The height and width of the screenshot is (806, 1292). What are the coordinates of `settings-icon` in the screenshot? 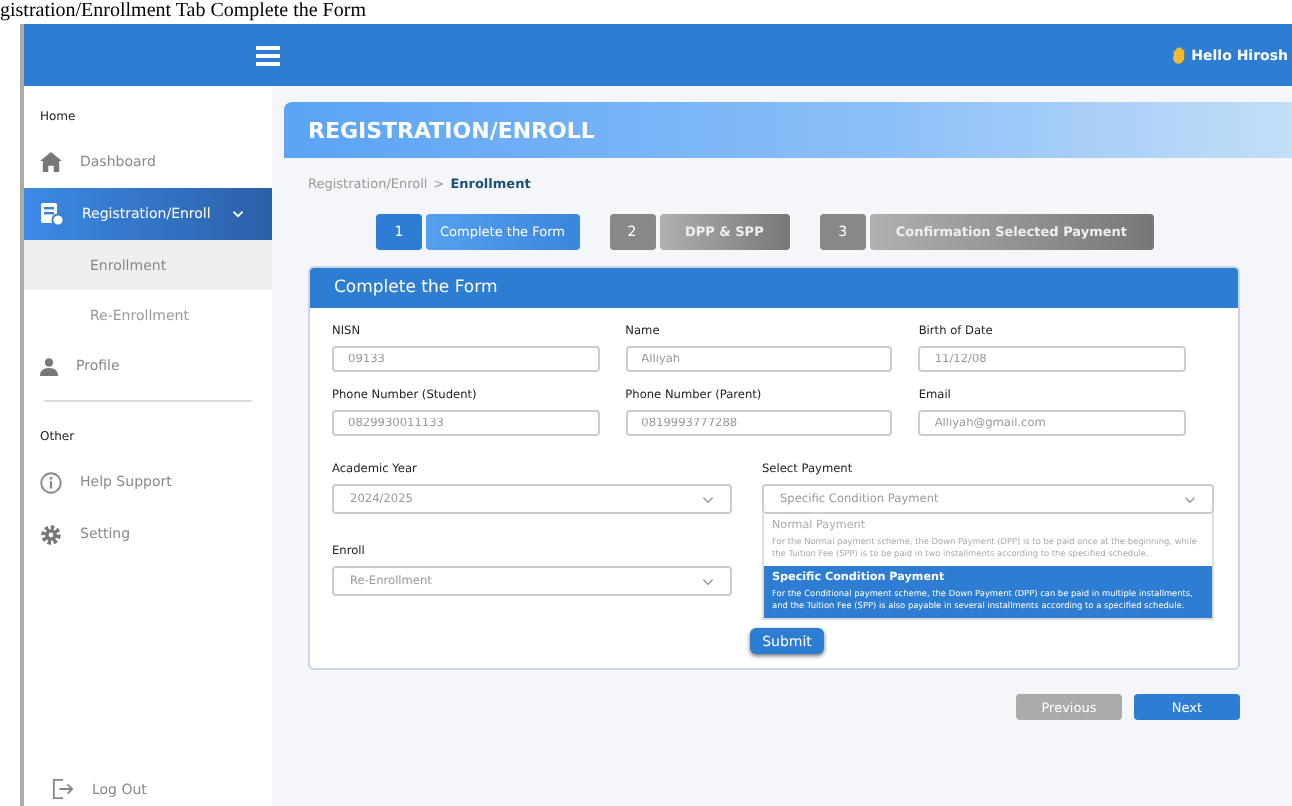 It's located at (51, 534).